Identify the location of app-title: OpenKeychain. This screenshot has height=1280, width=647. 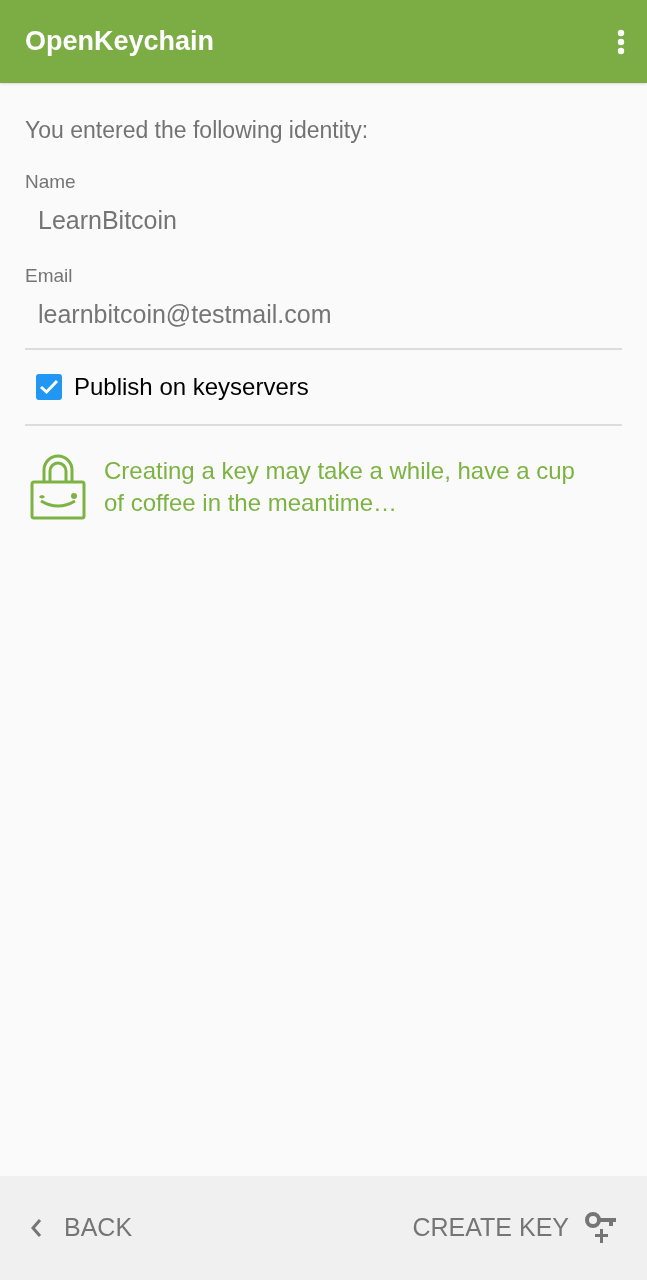
(120, 42).